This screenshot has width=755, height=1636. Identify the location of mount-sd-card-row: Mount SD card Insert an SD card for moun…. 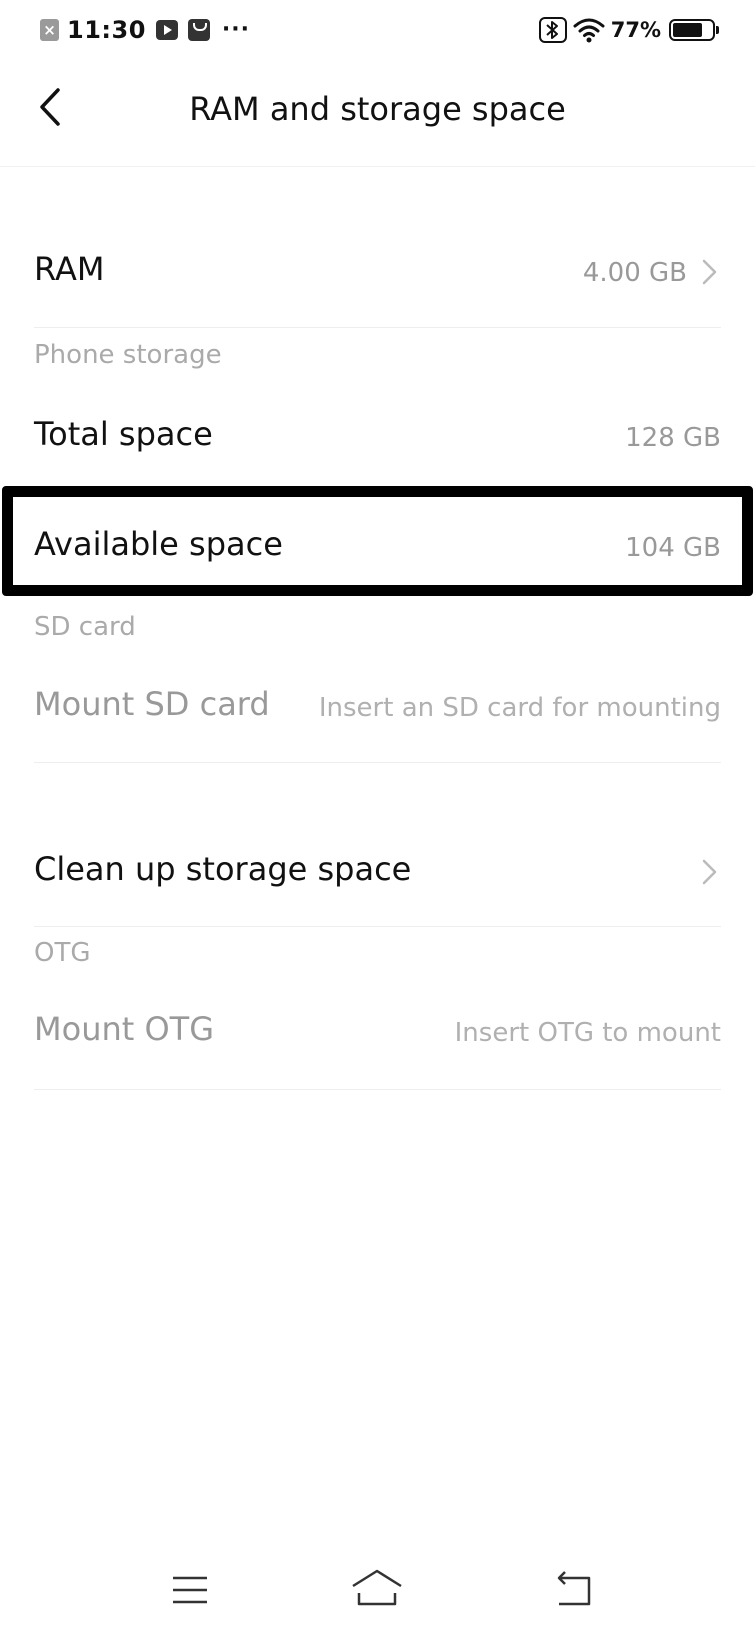
(377, 705).